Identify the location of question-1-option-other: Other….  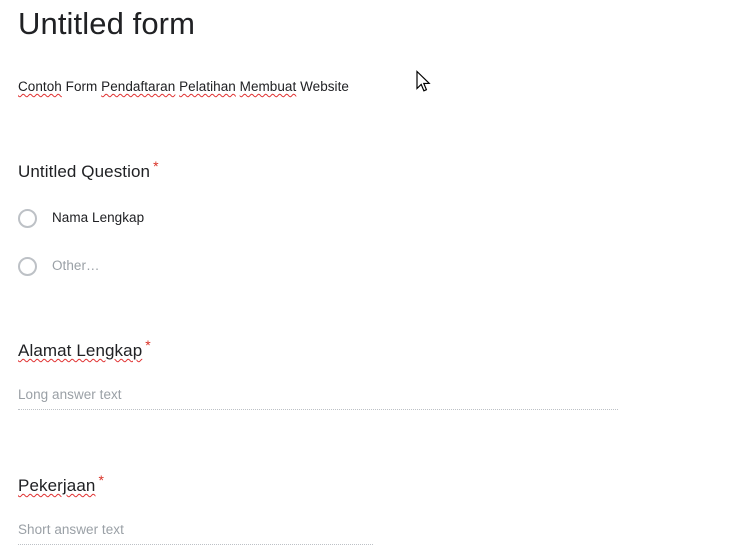
(59, 266).